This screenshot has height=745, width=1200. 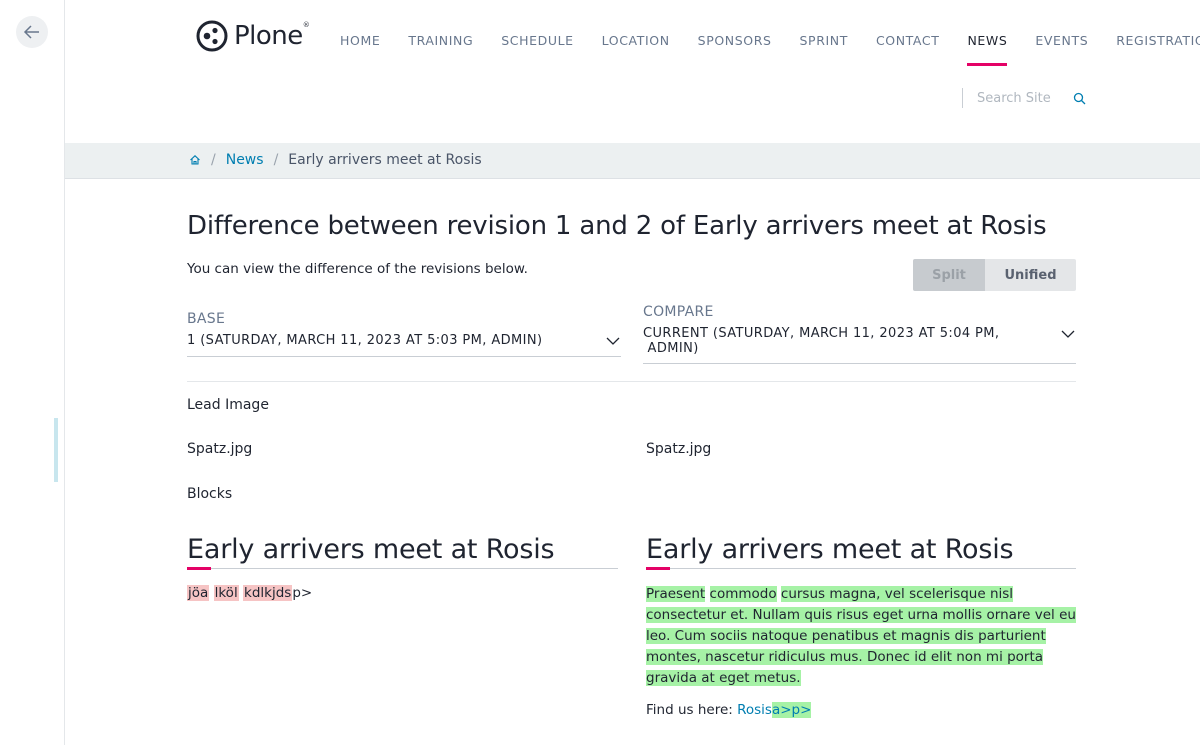 I want to click on lead-image-compare-file: Spatz.jpg, so click(x=679, y=449).